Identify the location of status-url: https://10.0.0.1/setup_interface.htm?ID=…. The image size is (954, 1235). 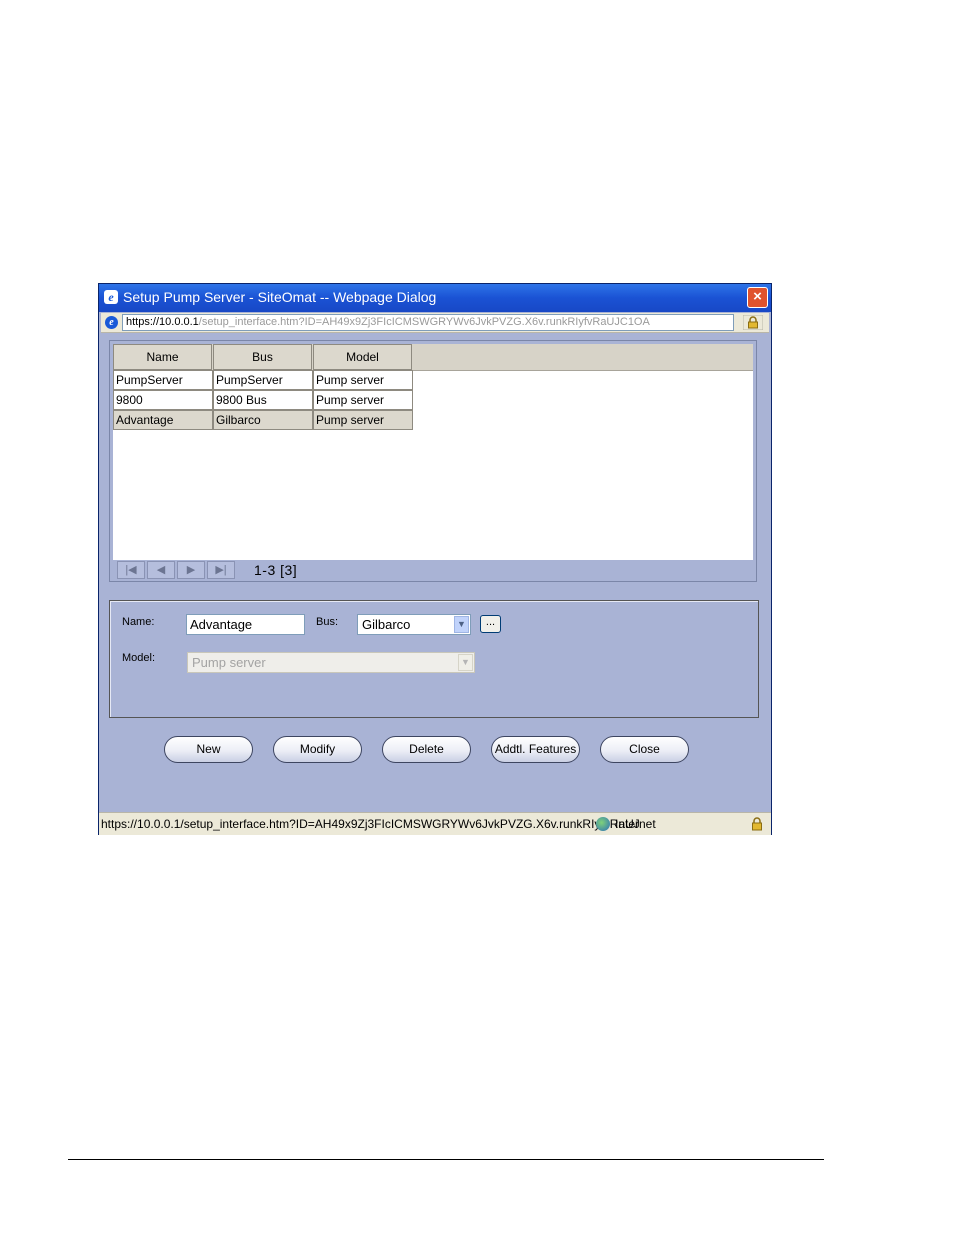
(370, 824).